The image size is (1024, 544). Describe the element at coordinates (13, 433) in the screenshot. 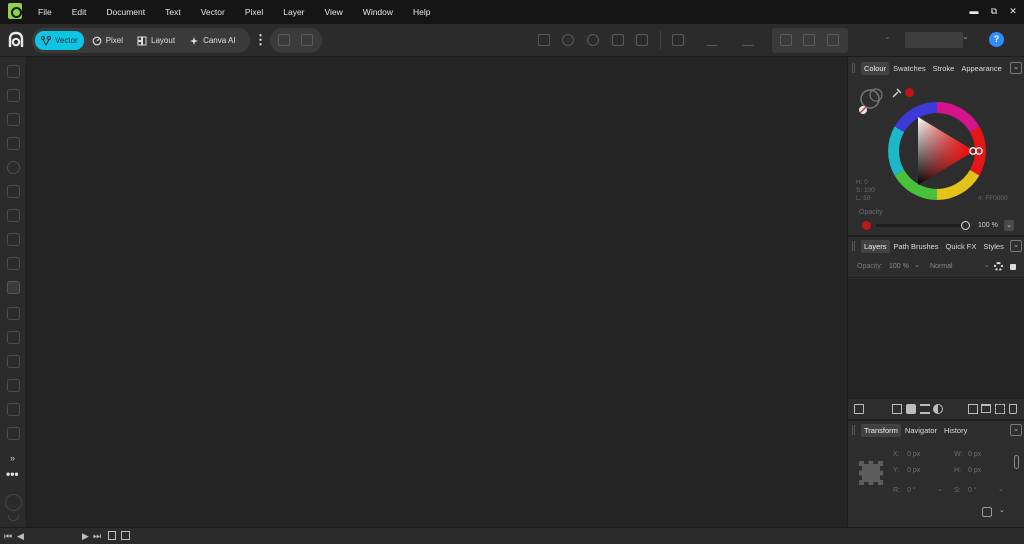

I see `eyedropper-tool-icon` at that location.